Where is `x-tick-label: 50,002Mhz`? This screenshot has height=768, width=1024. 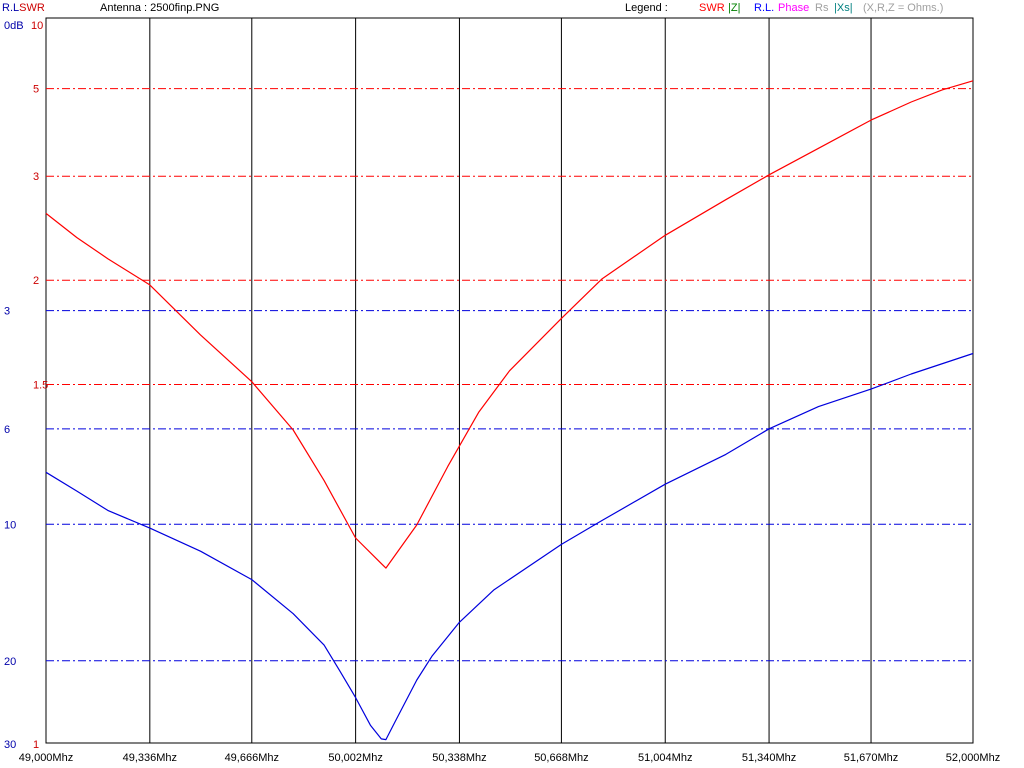
x-tick-label: 50,002Mhz is located at coordinates (355, 758).